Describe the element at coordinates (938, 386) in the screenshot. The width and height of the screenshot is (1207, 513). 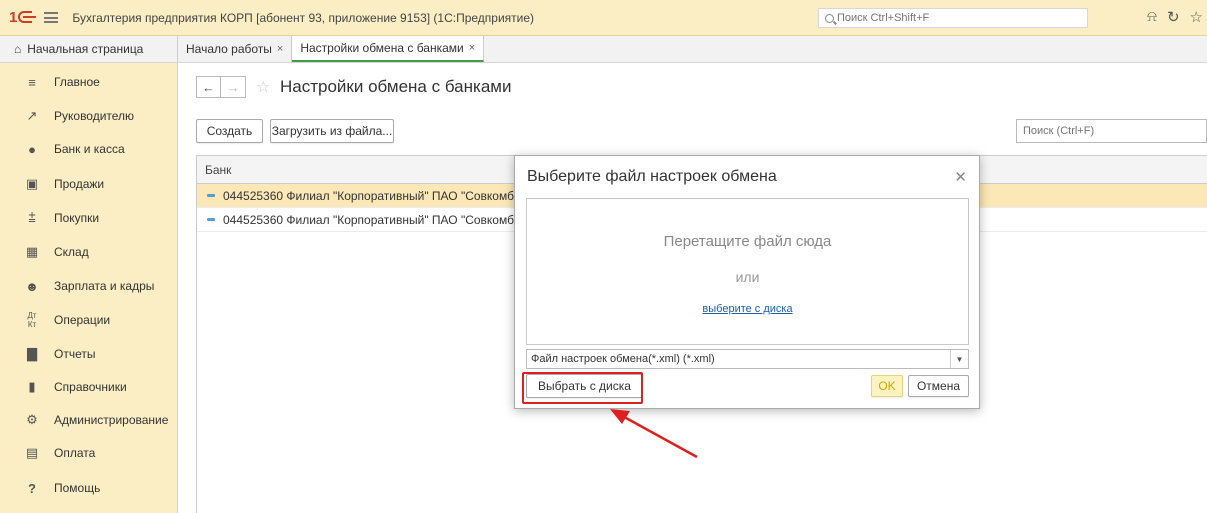
I see `cancel-button: Отмена` at that location.